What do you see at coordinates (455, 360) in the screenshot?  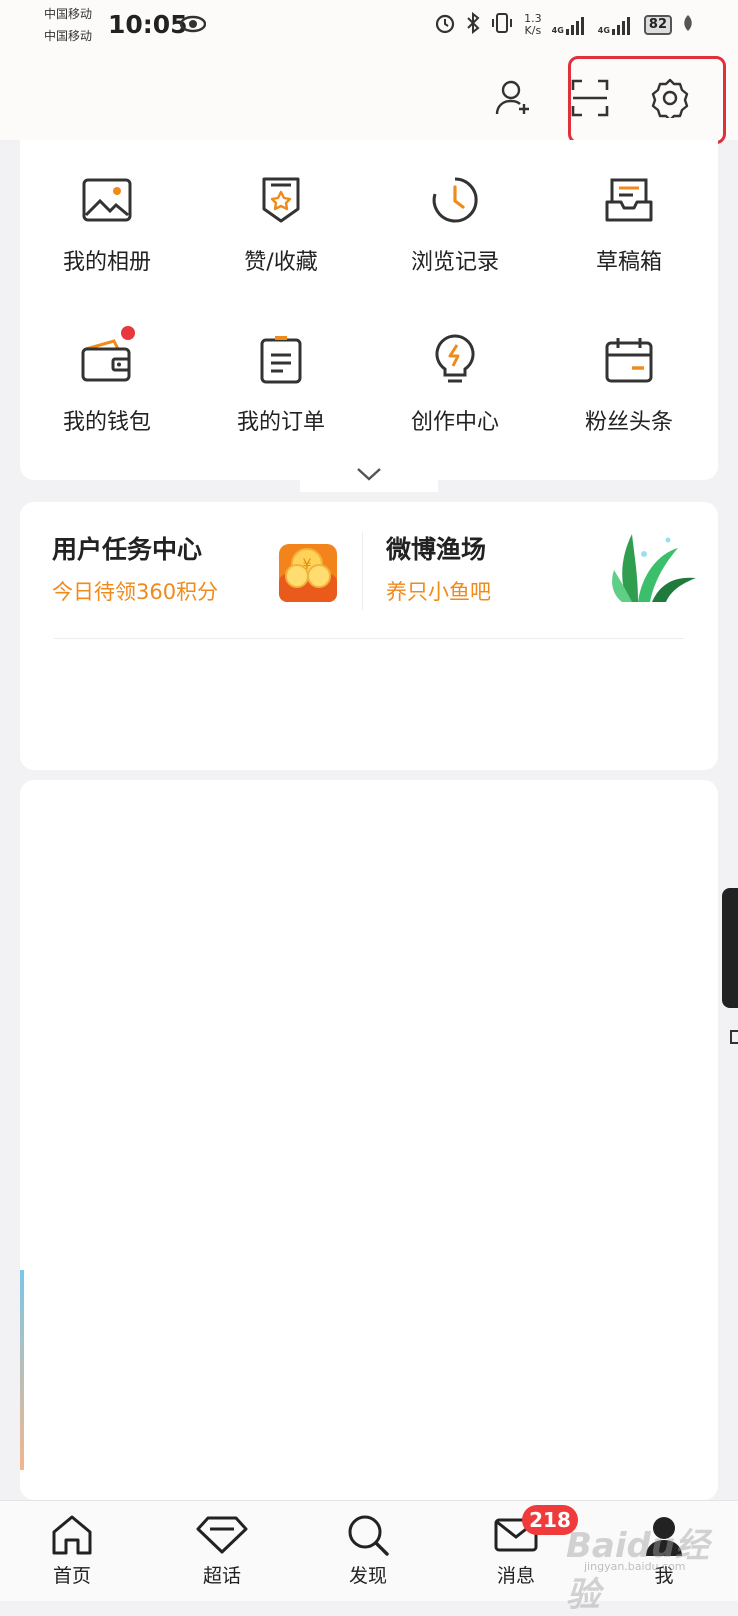 I see `creator-bulb-icon` at bounding box center [455, 360].